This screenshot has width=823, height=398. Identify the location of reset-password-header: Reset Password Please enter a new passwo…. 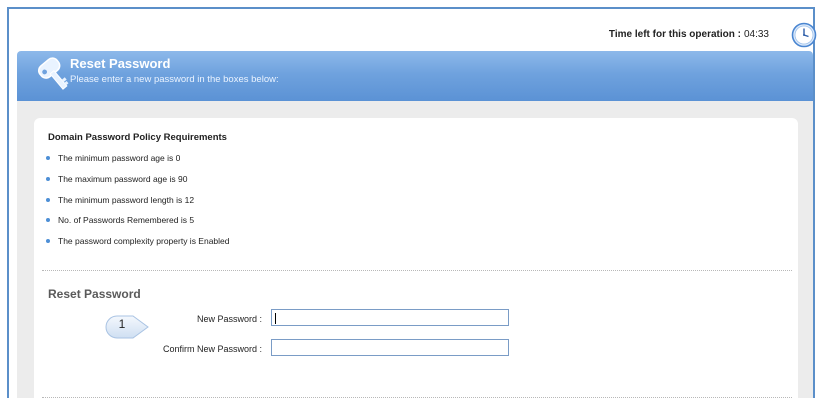
(415, 76).